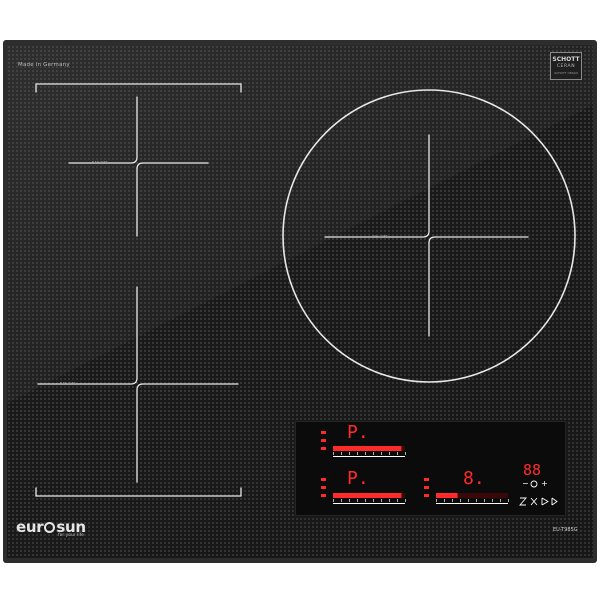 Image resolution: width=600 pixels, height=600 pixels. What do you see at coordinates (532, 470) in the screenshot?
I see `timer-display: 88` at bounding box center [532, 470].